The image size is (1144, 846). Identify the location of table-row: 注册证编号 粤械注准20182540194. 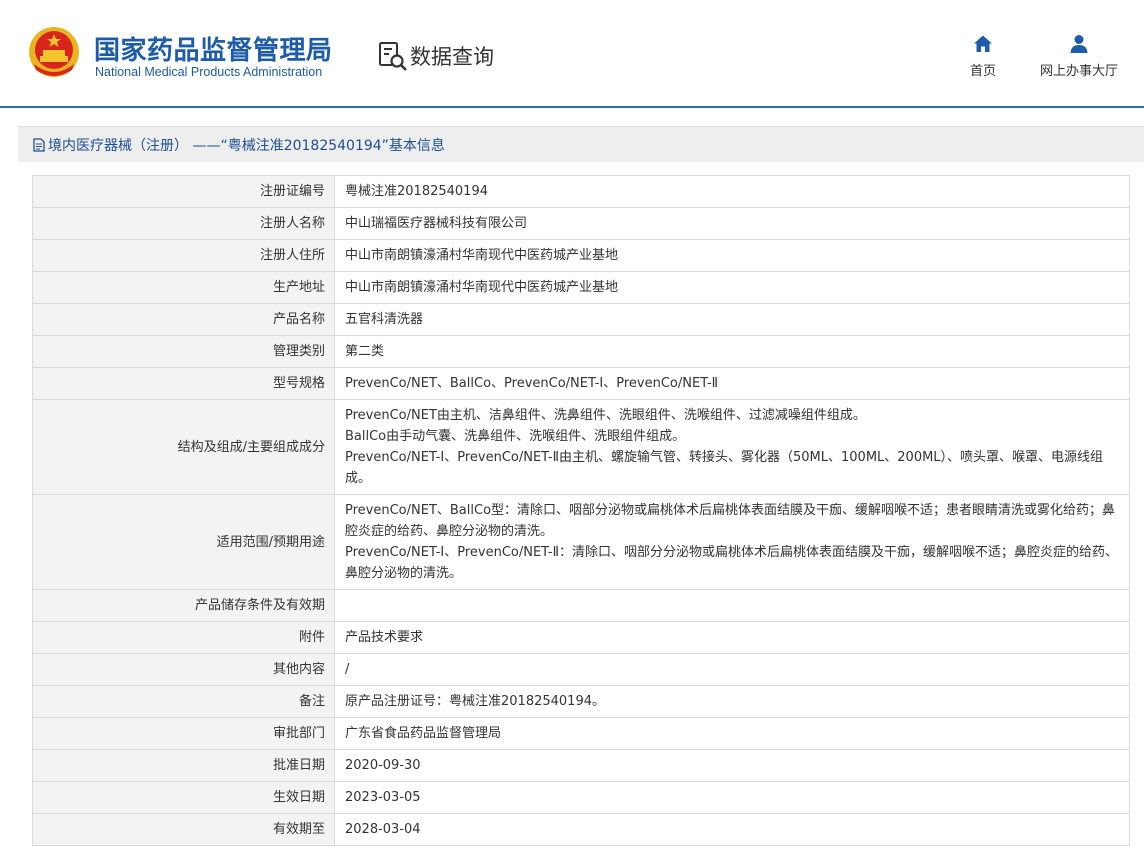
(581, 191).